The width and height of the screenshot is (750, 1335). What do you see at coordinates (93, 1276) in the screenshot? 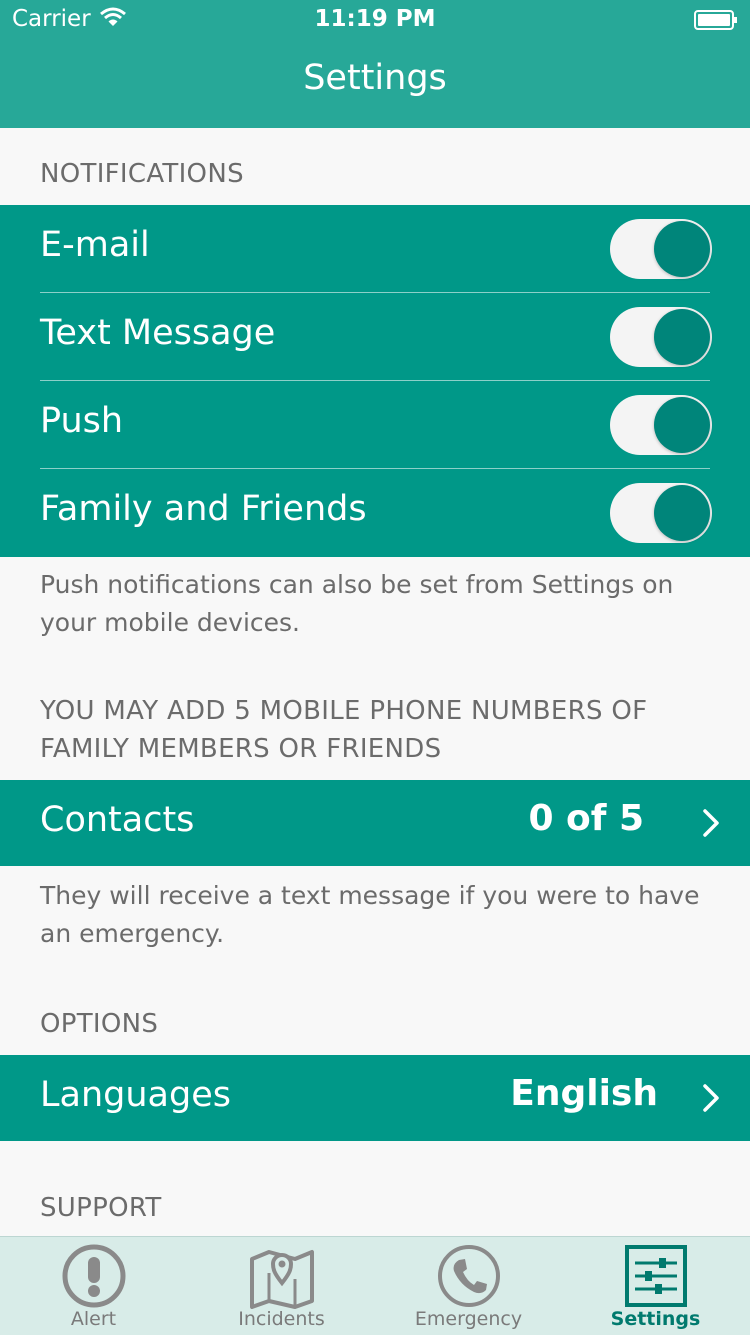
I see `alert-icon` at bounding box center [93, 1276].